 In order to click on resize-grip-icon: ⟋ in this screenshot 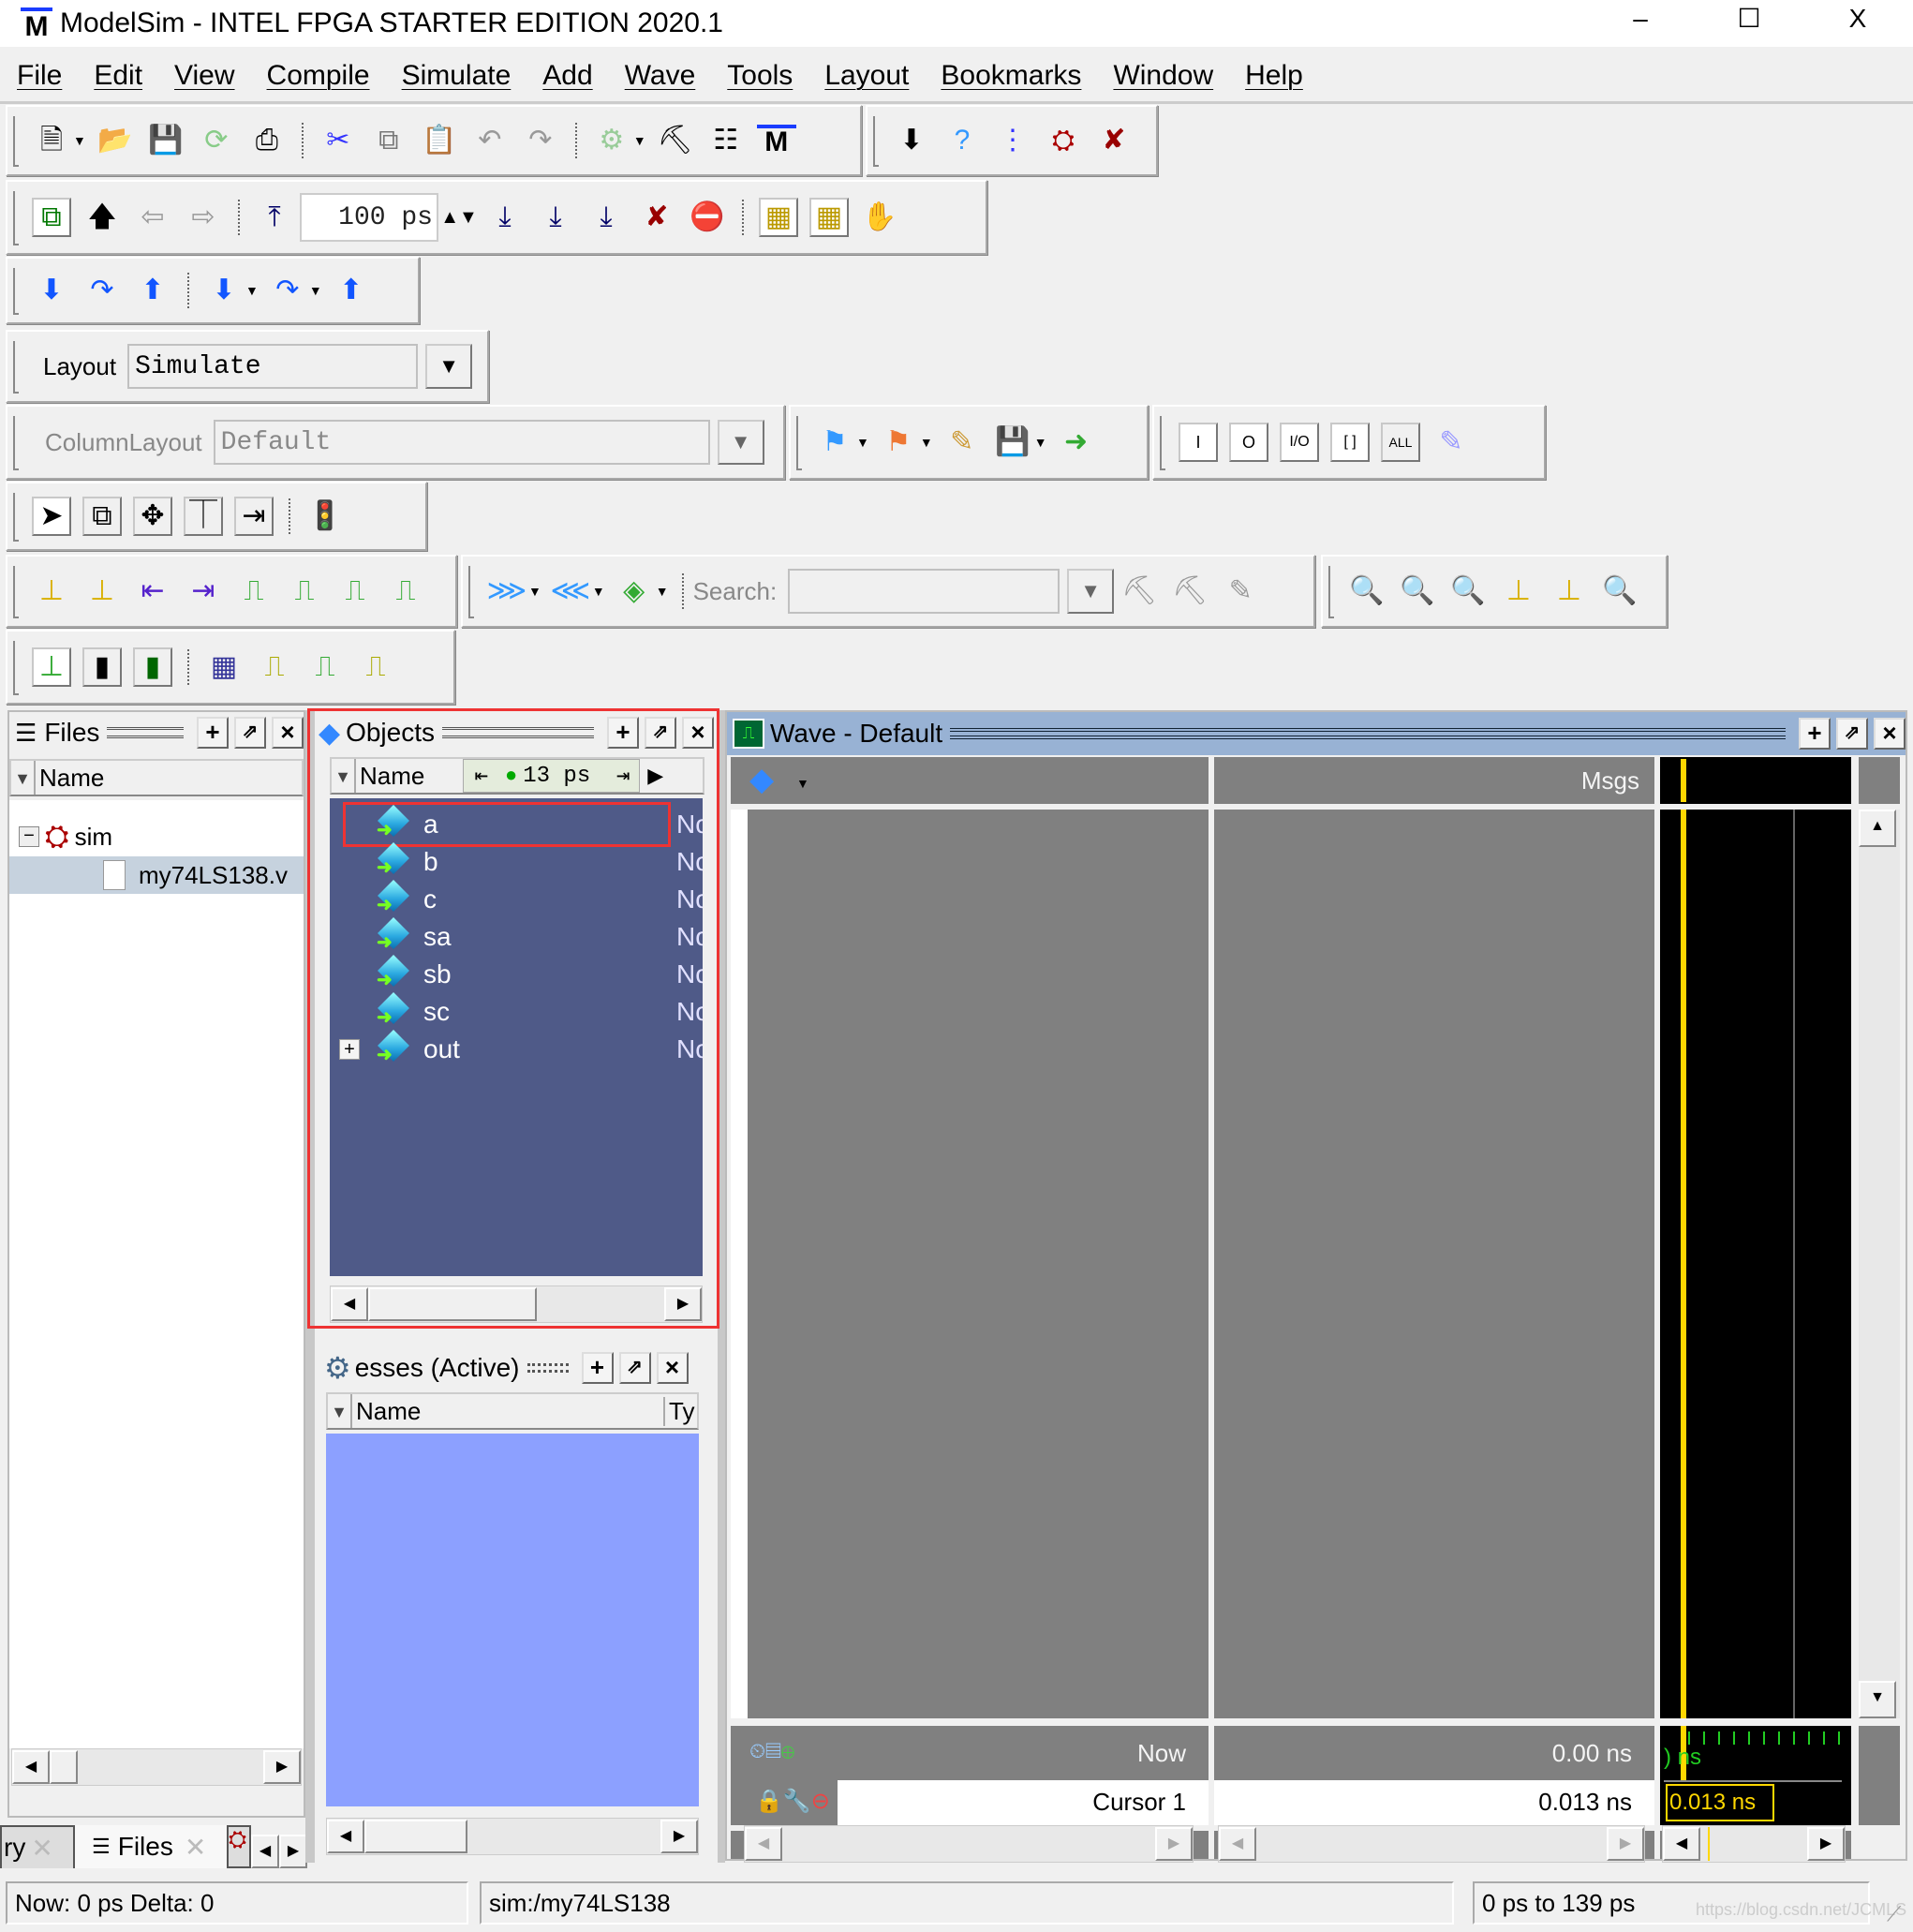, I will do `click(1894, 1914)`.